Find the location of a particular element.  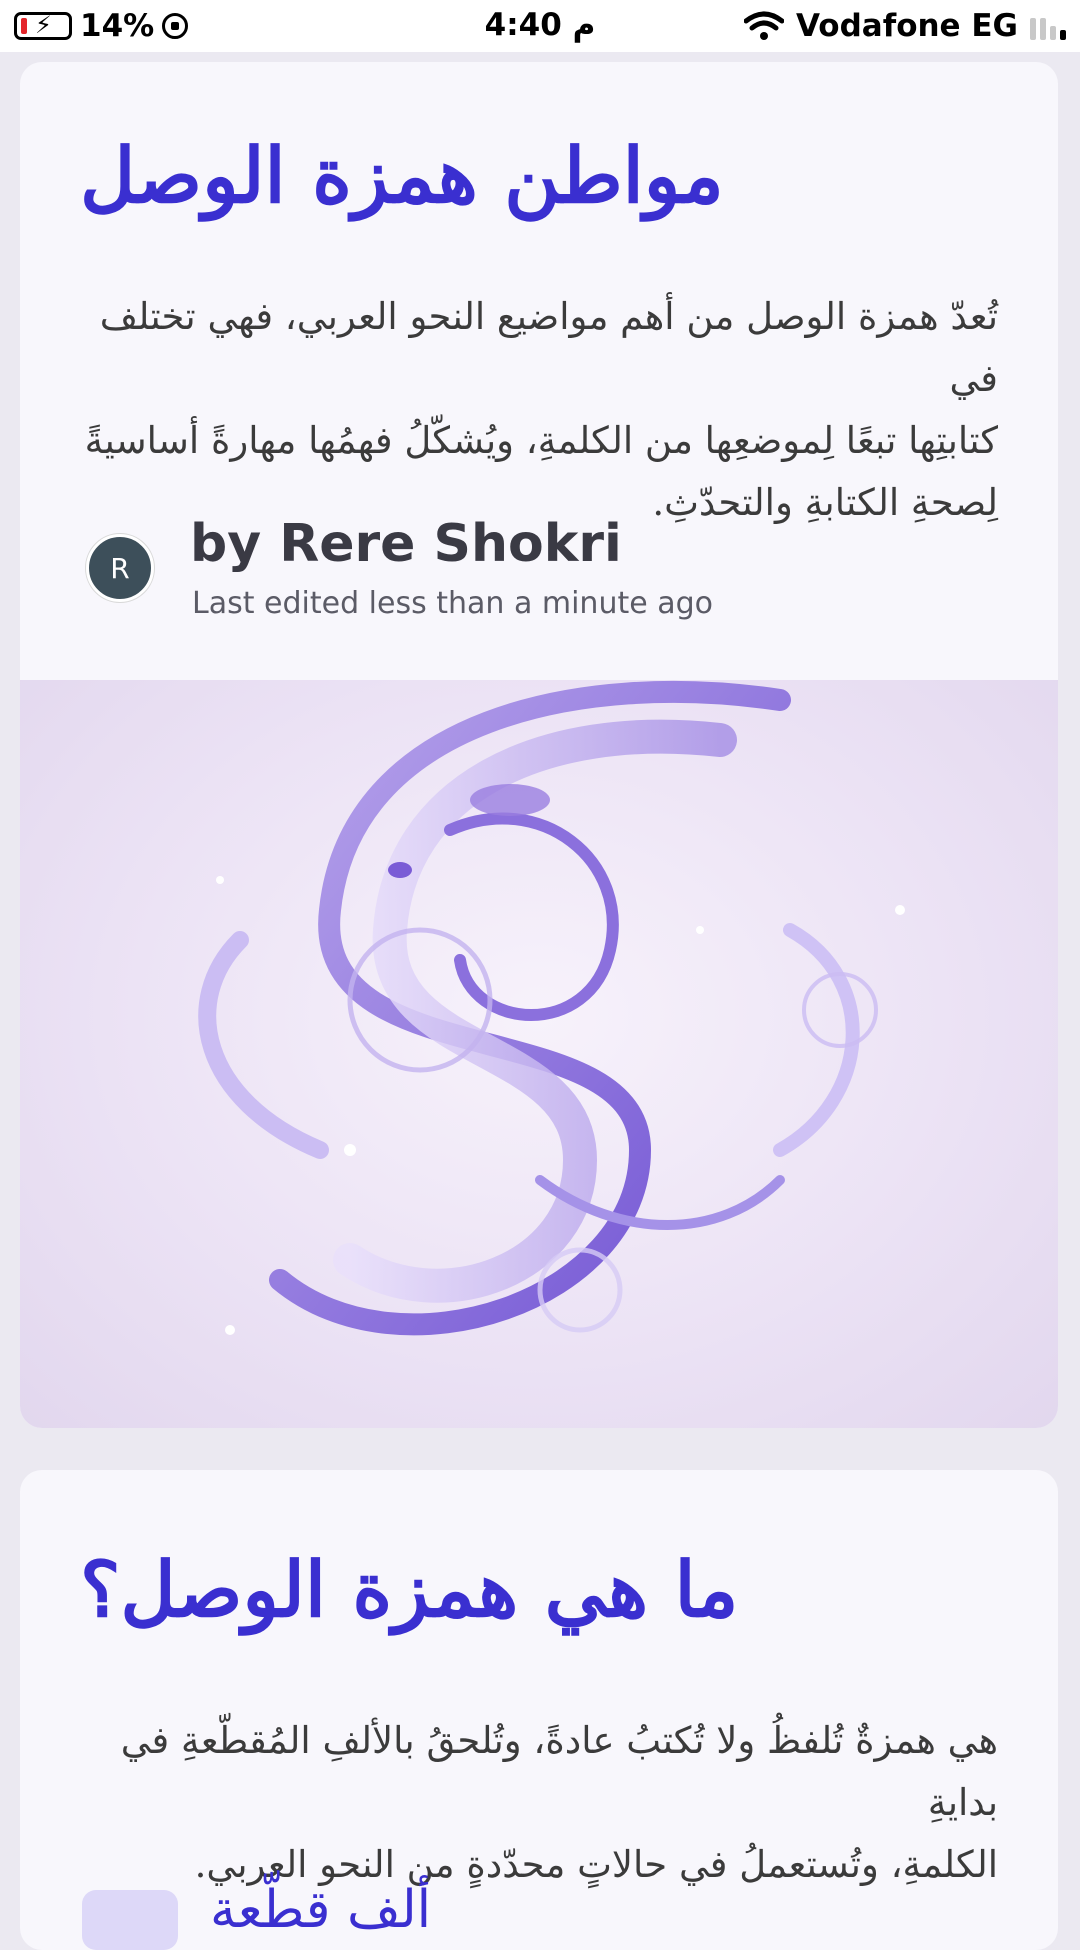

wifi-icon is located at coordinates (764, 26).